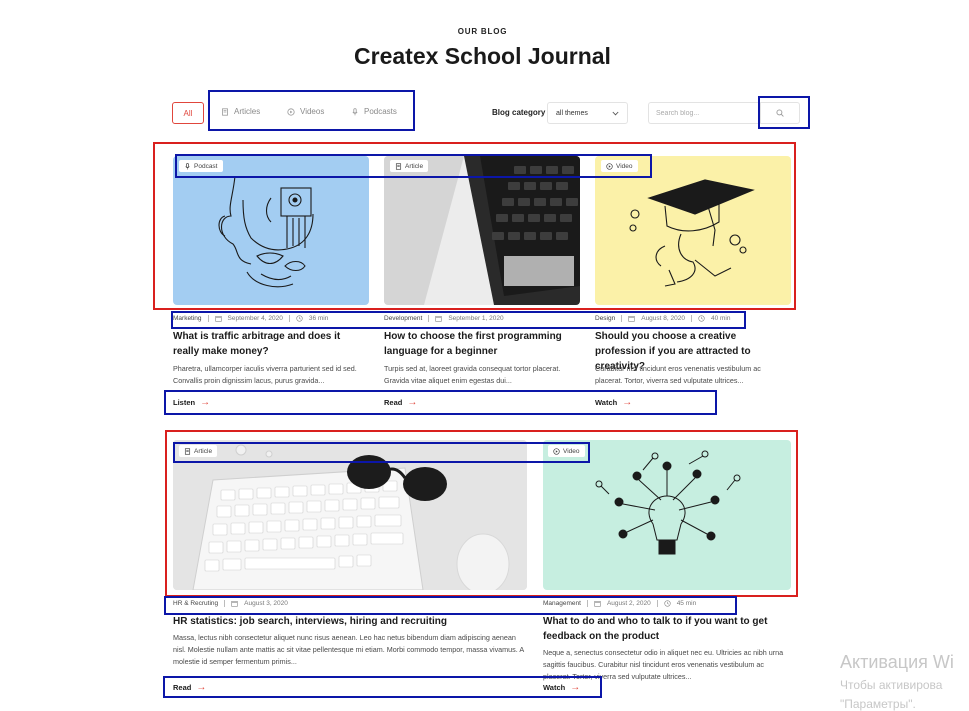  I want to click on activation-watermark-text: Чтобы активирова, so click(891, 685).